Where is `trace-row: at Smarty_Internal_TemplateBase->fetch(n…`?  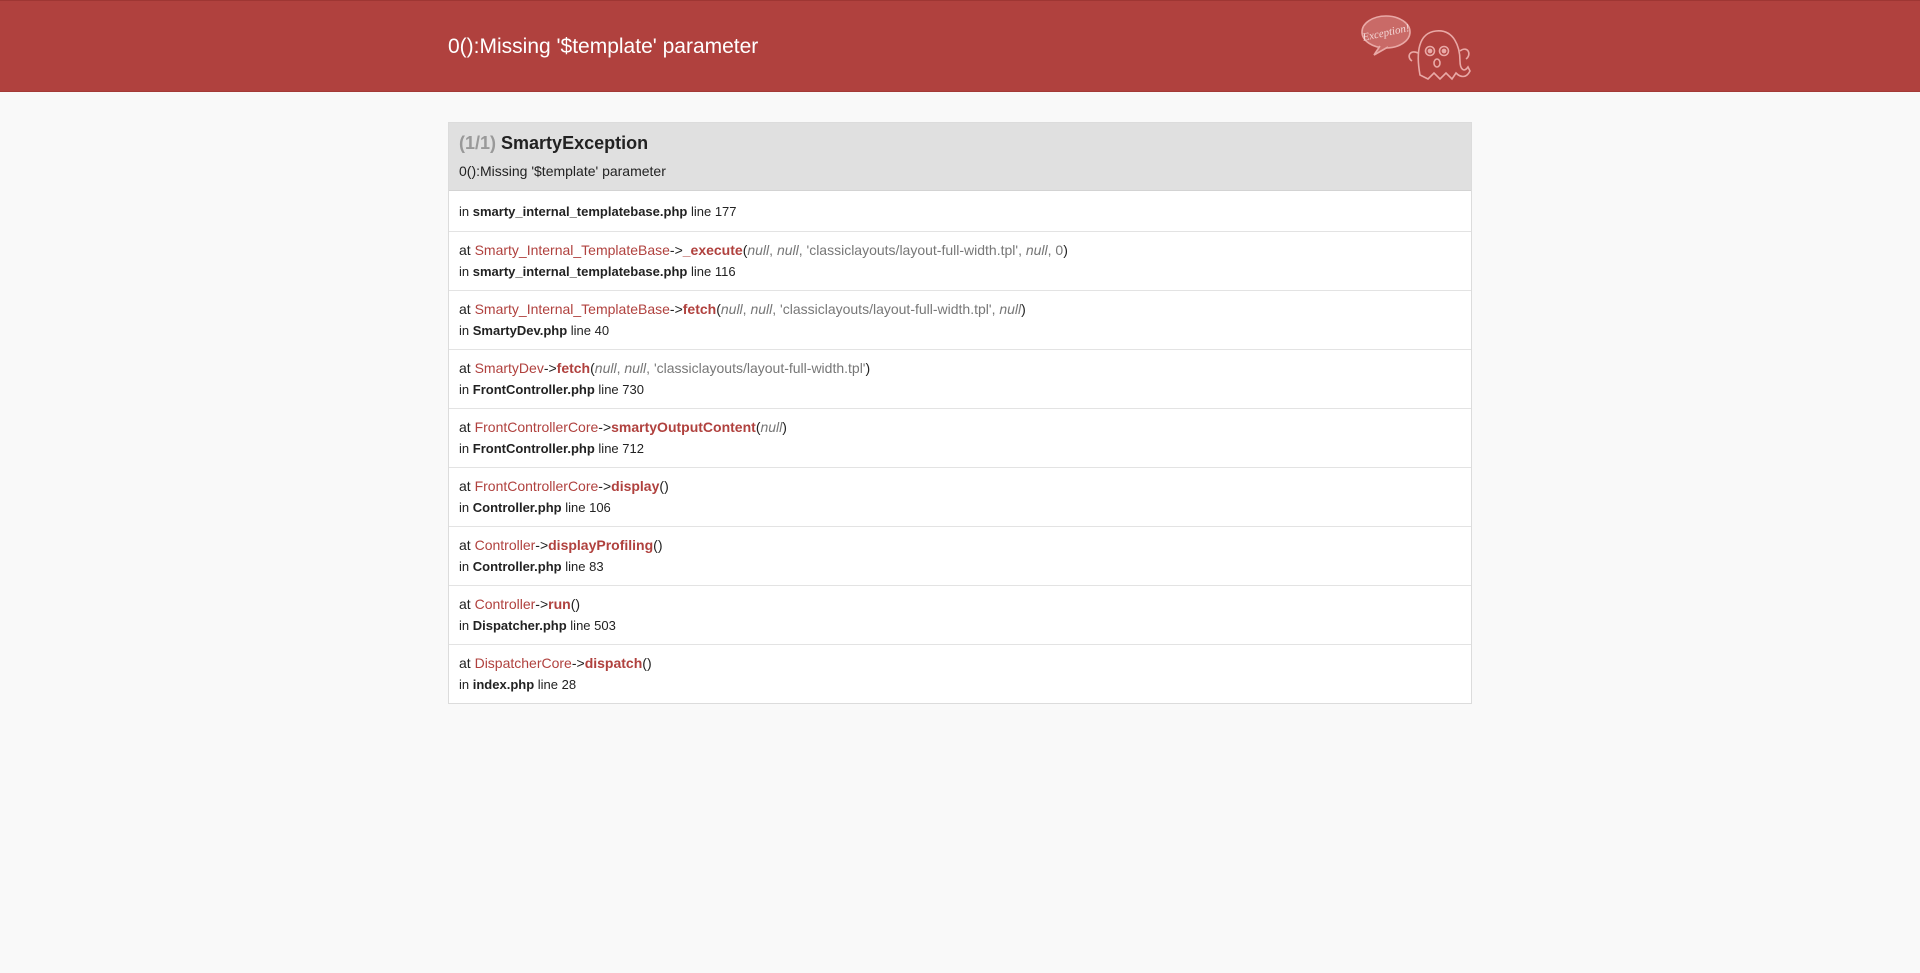
trace-row: at Smarty_Internal_TemplateBase->fetch(n… is located at coordinates (960, 320).